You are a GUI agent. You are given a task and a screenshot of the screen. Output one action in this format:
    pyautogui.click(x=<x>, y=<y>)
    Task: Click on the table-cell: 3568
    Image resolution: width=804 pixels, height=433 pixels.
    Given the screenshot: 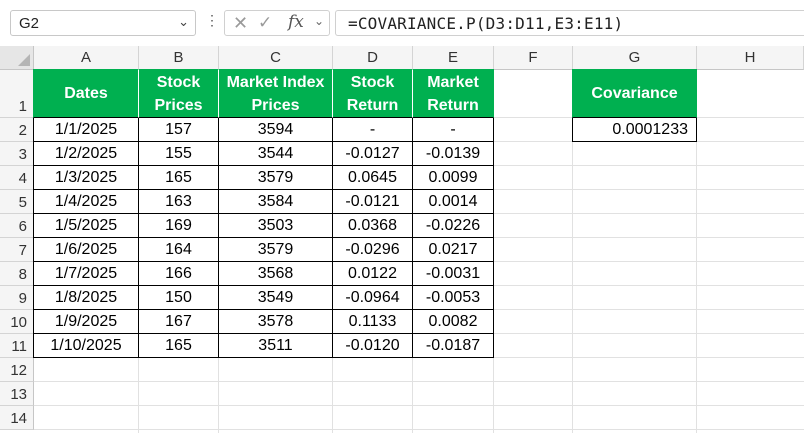 What is the action you would take?
    pyautogui.click(x=276, y=274)
    